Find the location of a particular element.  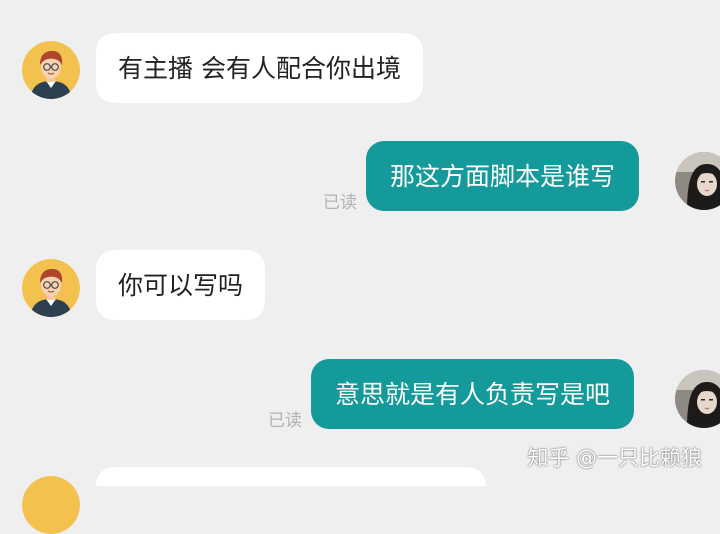

message-text: 你可以写吗 is located at coordinates (181, 285).